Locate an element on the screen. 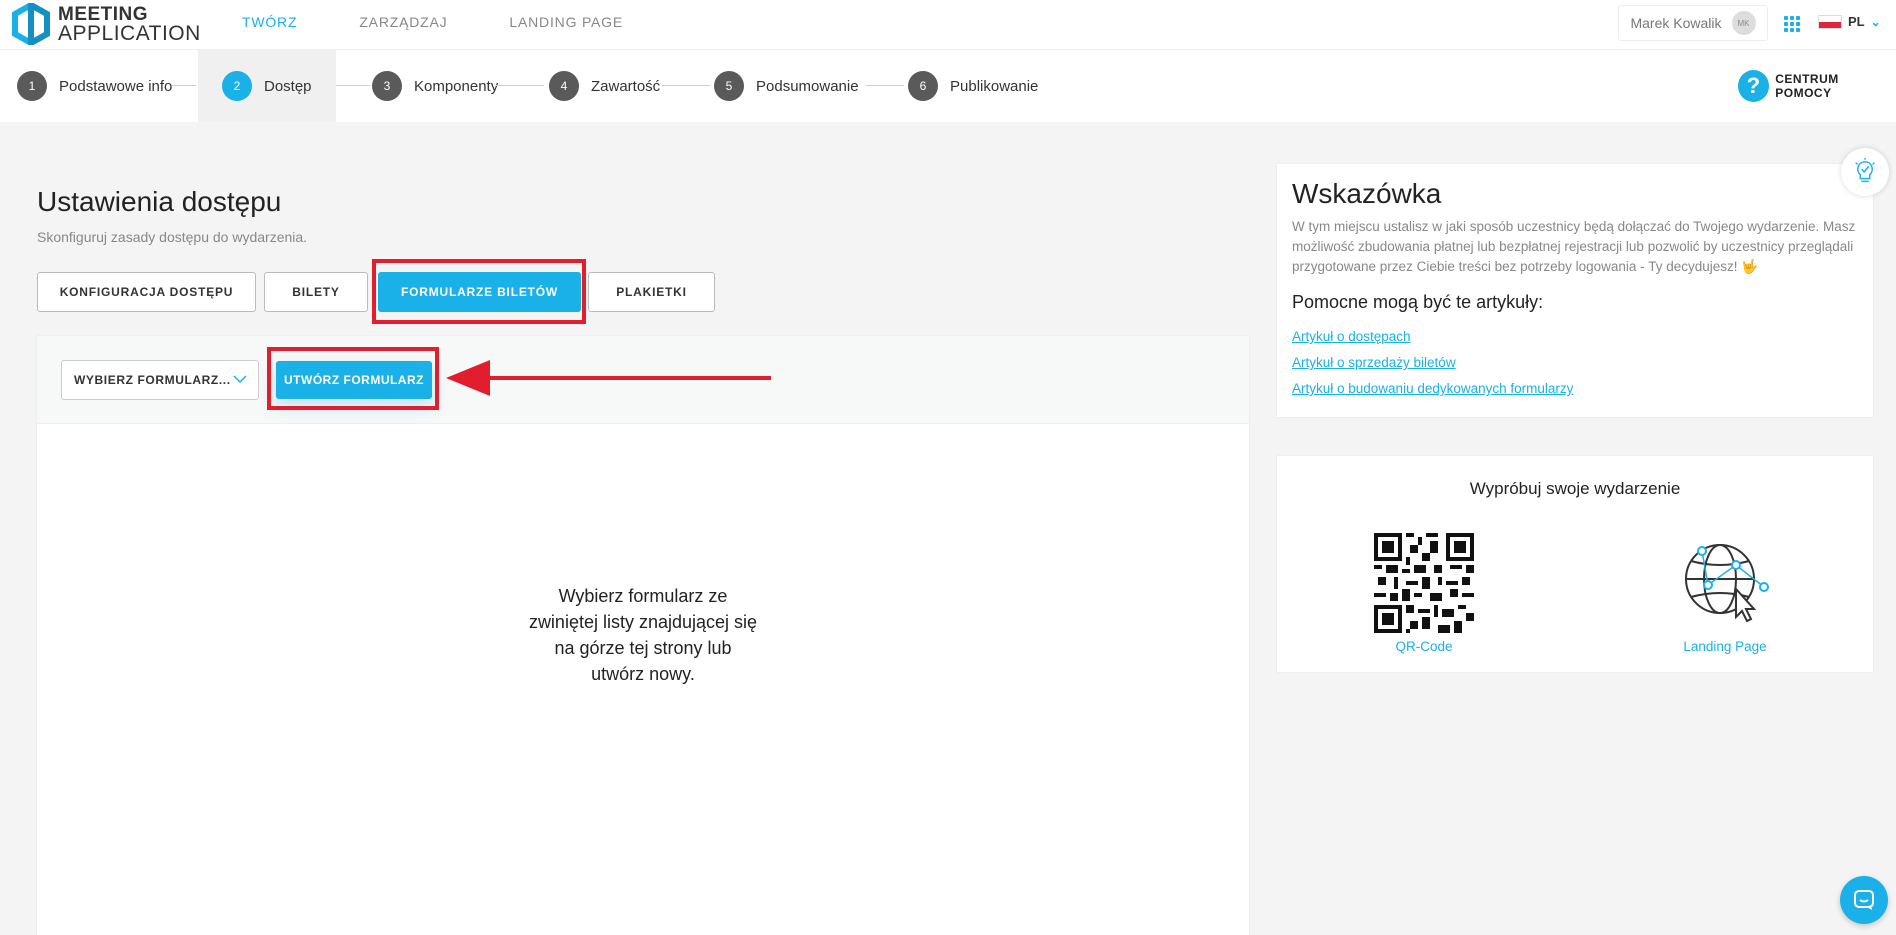  step-basic-info: 1 Podstawowe info is located at coordinates (94, 86).